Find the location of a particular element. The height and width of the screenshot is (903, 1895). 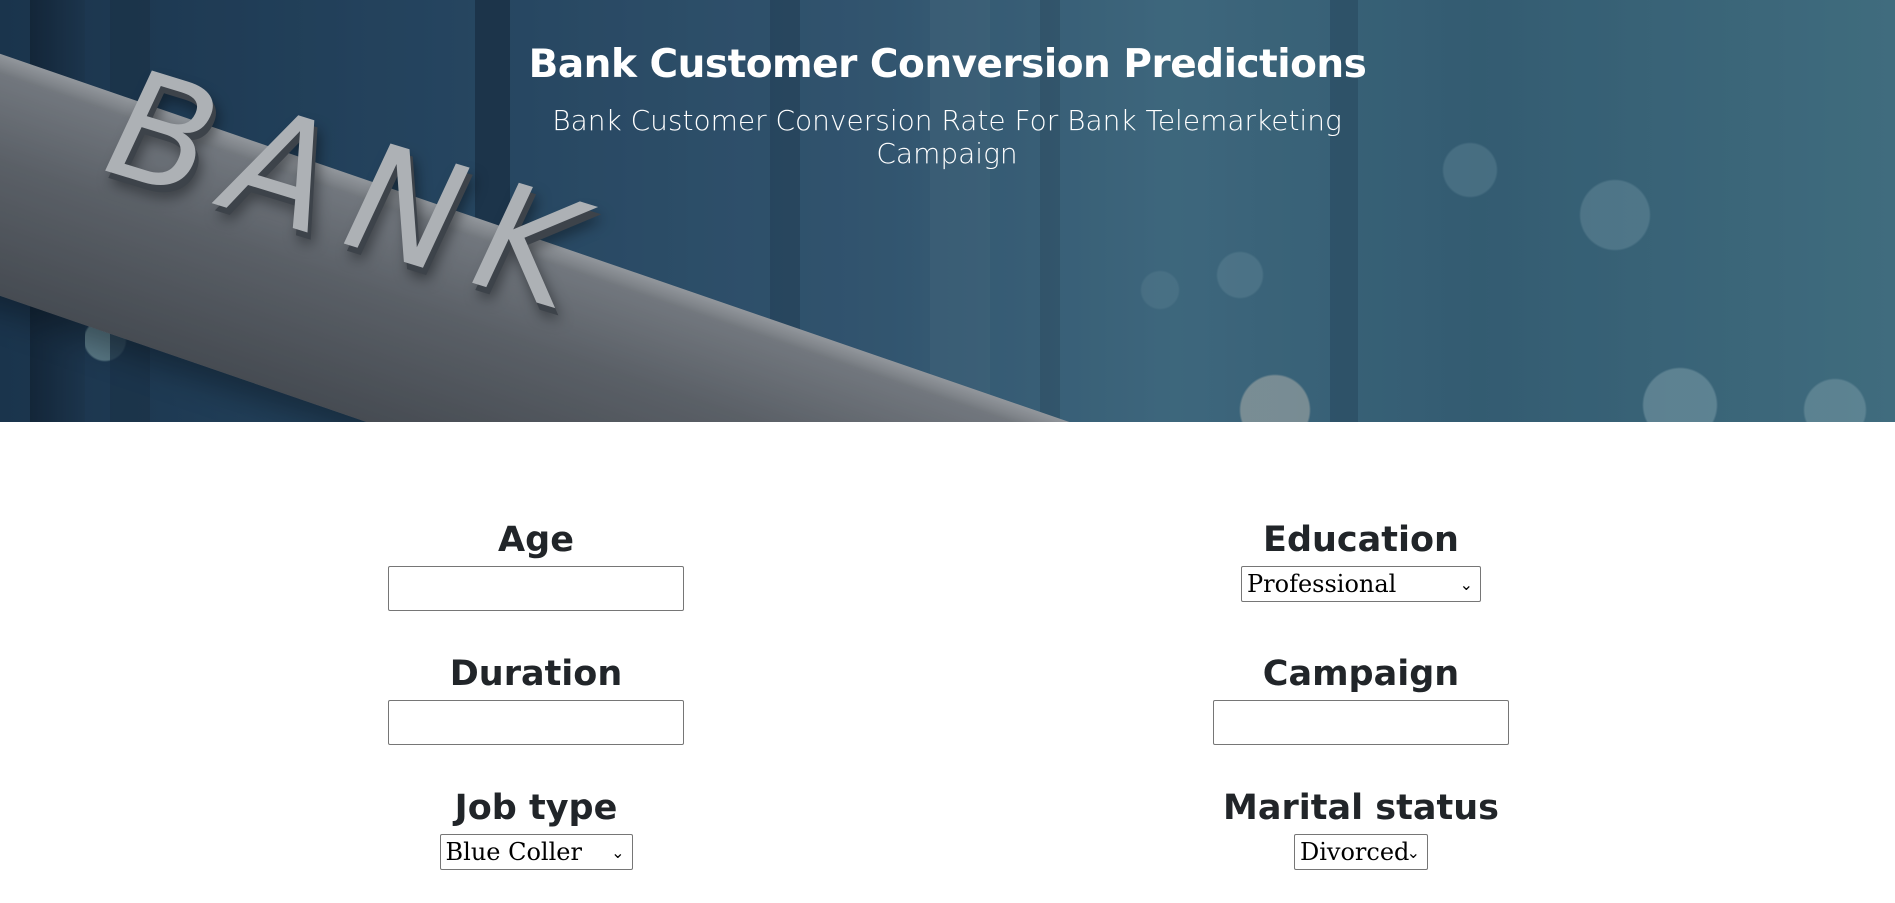

education-selected-value: Professional is located at coordinates (1322, 584).